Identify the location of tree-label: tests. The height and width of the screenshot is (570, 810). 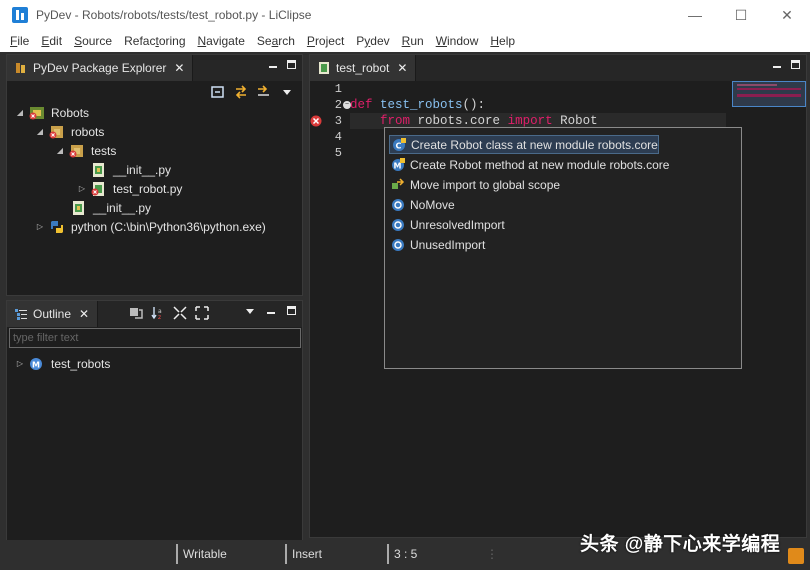
(104, 150).